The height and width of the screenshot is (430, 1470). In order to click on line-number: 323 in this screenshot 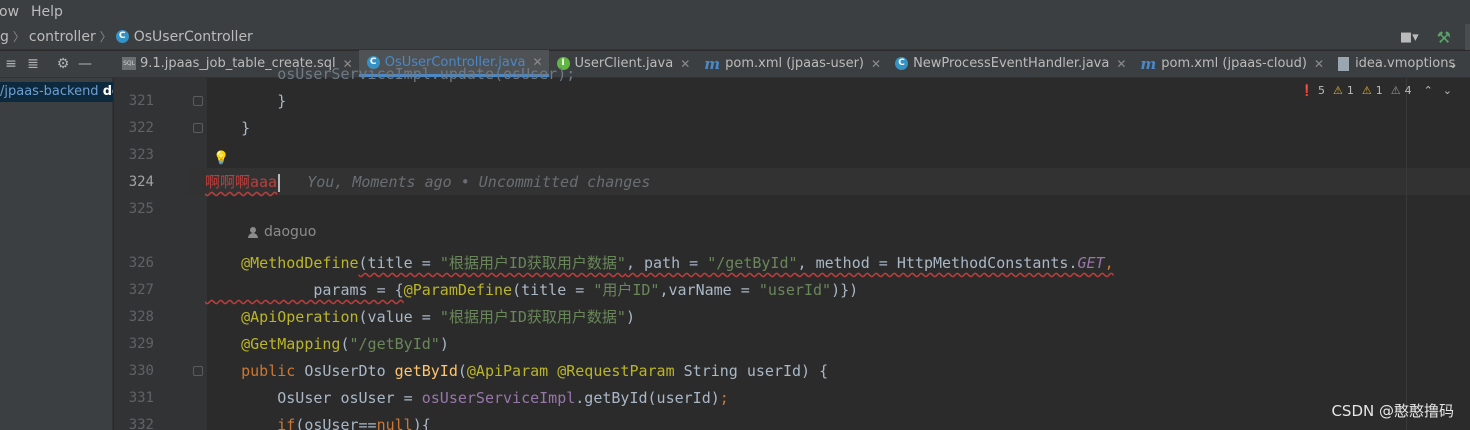, I will do `click(141, 155)`.